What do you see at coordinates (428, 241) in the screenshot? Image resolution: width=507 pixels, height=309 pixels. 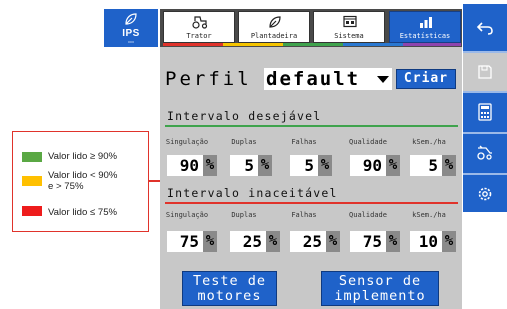 I see `field-value: 10` at bounding box center [428, 241].